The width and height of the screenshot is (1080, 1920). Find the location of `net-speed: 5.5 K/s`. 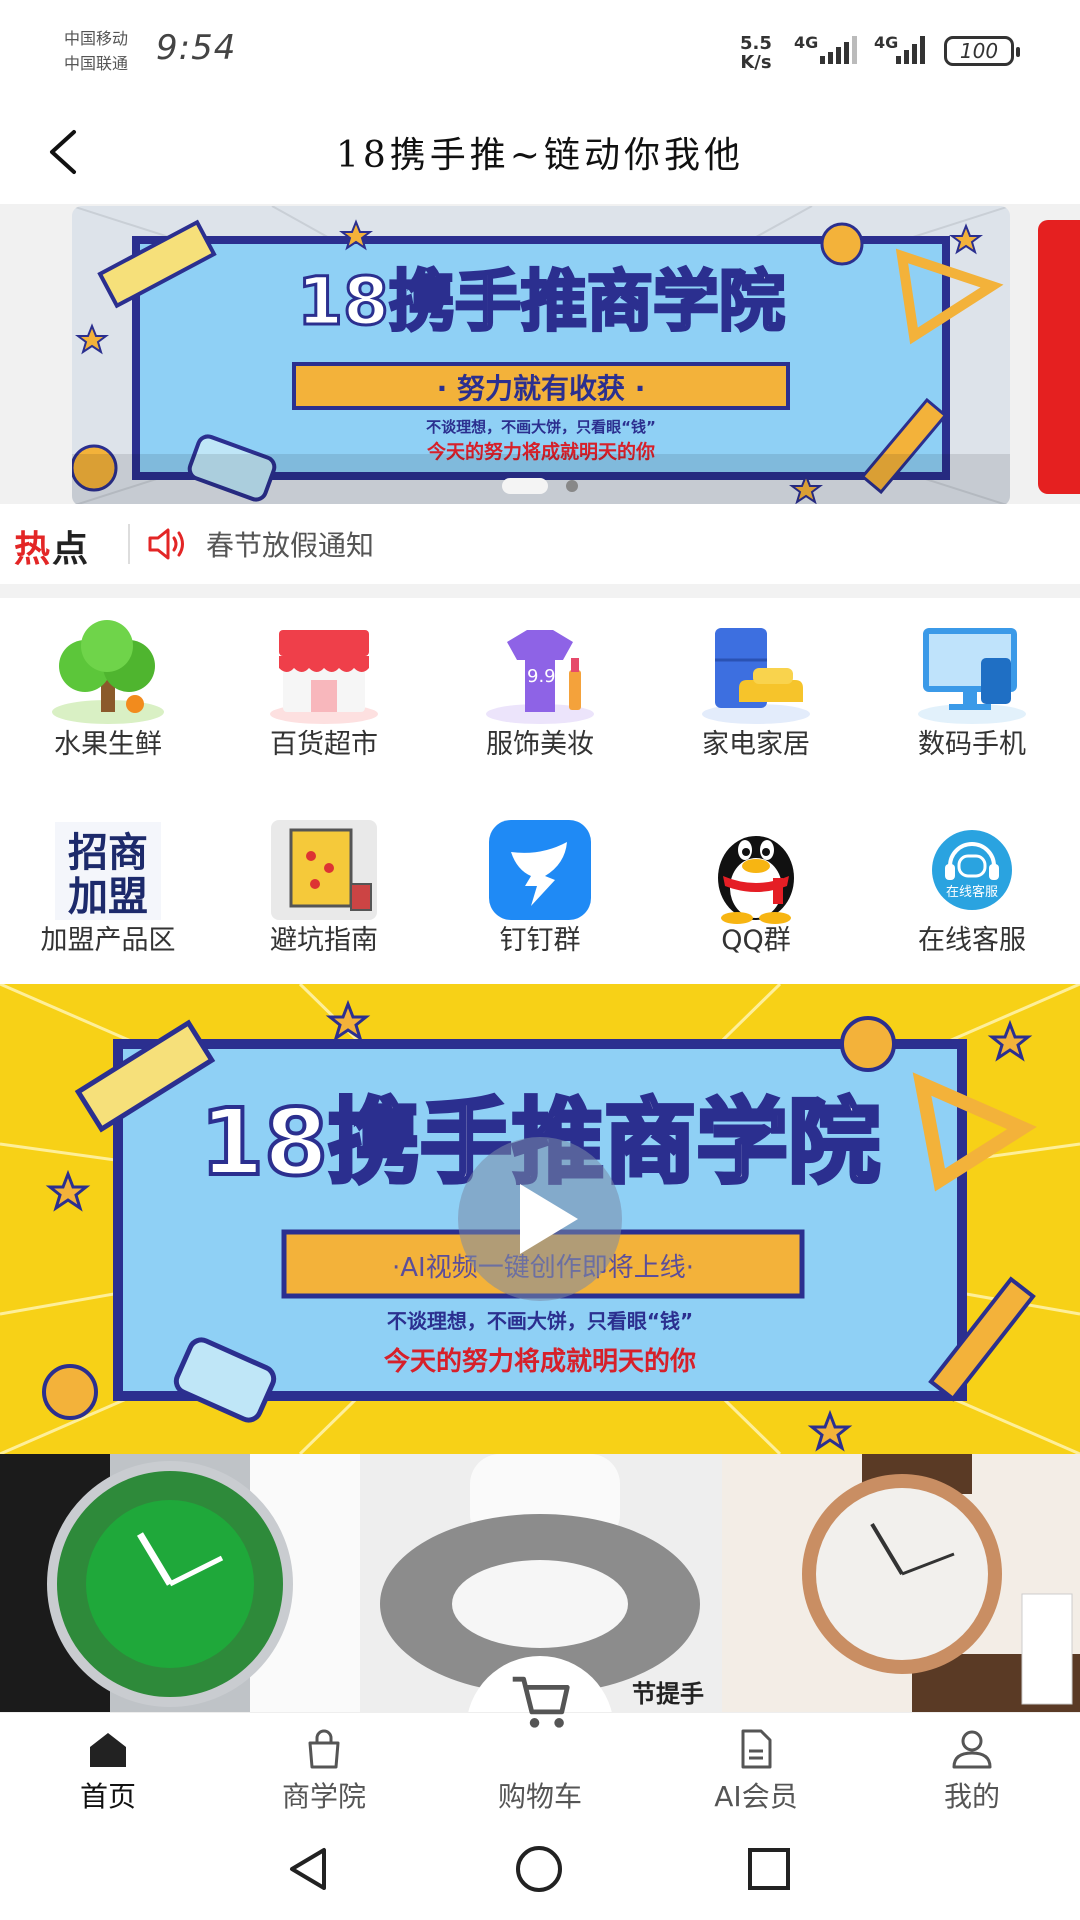

net-speed: 5.5 K/s is located at coordinates (756, 53).